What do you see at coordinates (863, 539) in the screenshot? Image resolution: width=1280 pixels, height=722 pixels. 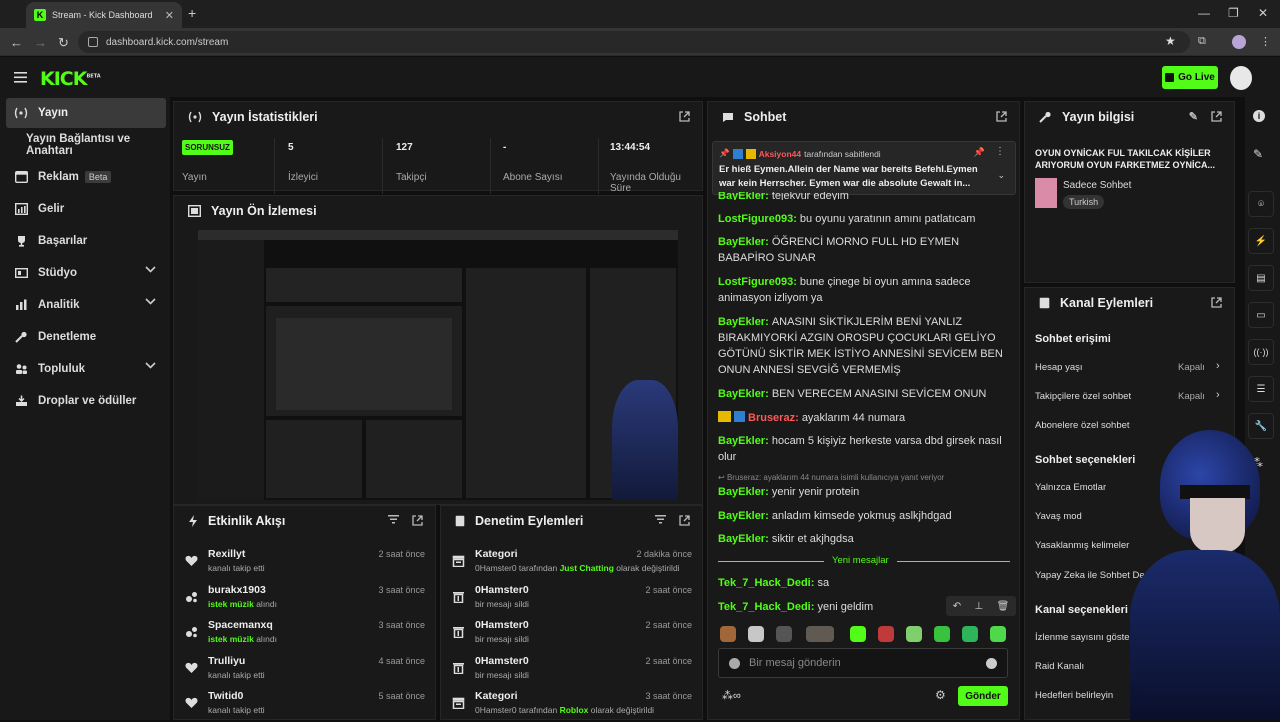 I see `chat-message: BayEkler: siktir et akjhgdsa` at bounding box center [863, 539].